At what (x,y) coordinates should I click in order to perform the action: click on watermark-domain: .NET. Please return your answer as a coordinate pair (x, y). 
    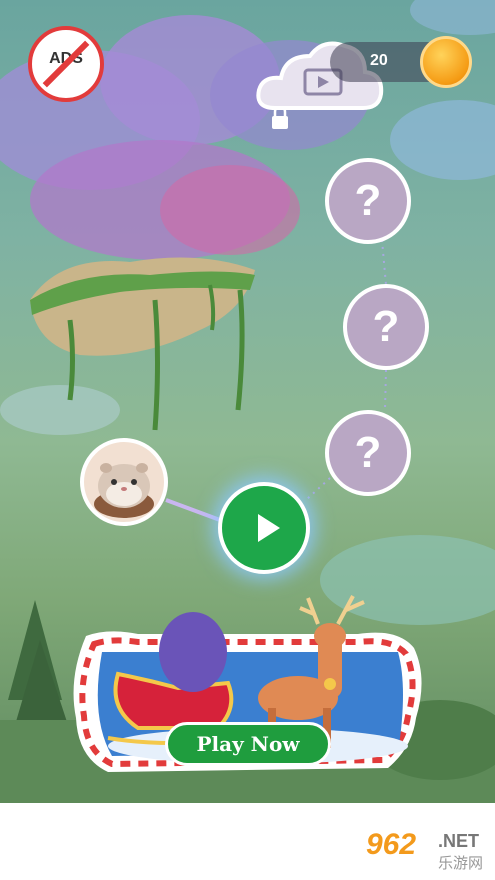
    Looking at the image, I should click on (459, 841).